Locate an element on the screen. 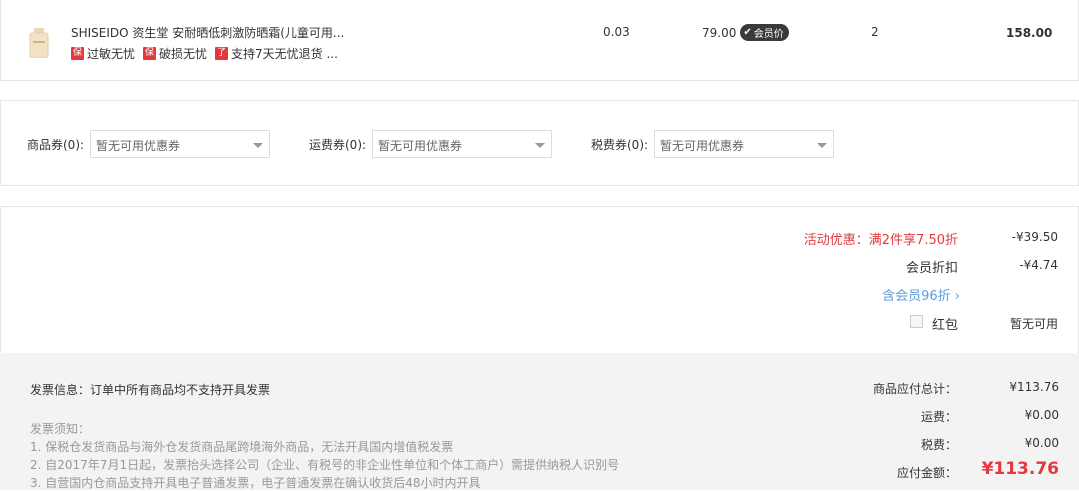 This screenshot has height=491, width=1079. tax-coupon-select: 暂无可用优惠券 is located at coordinates (744, 144).